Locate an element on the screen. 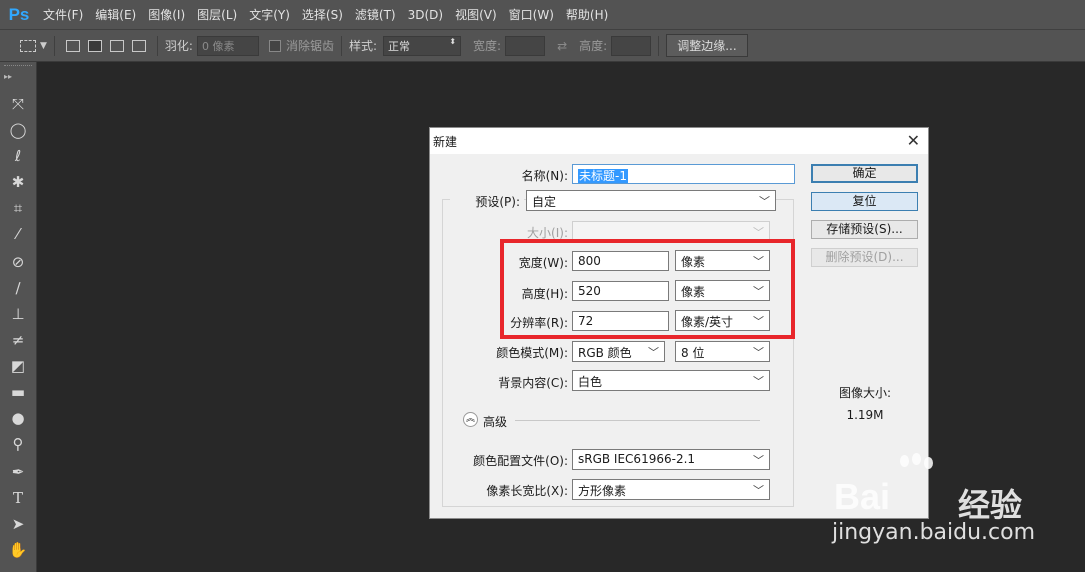 The height and width of the screenshot is (572, 1085). width-input is located at coordinates (525, 45).